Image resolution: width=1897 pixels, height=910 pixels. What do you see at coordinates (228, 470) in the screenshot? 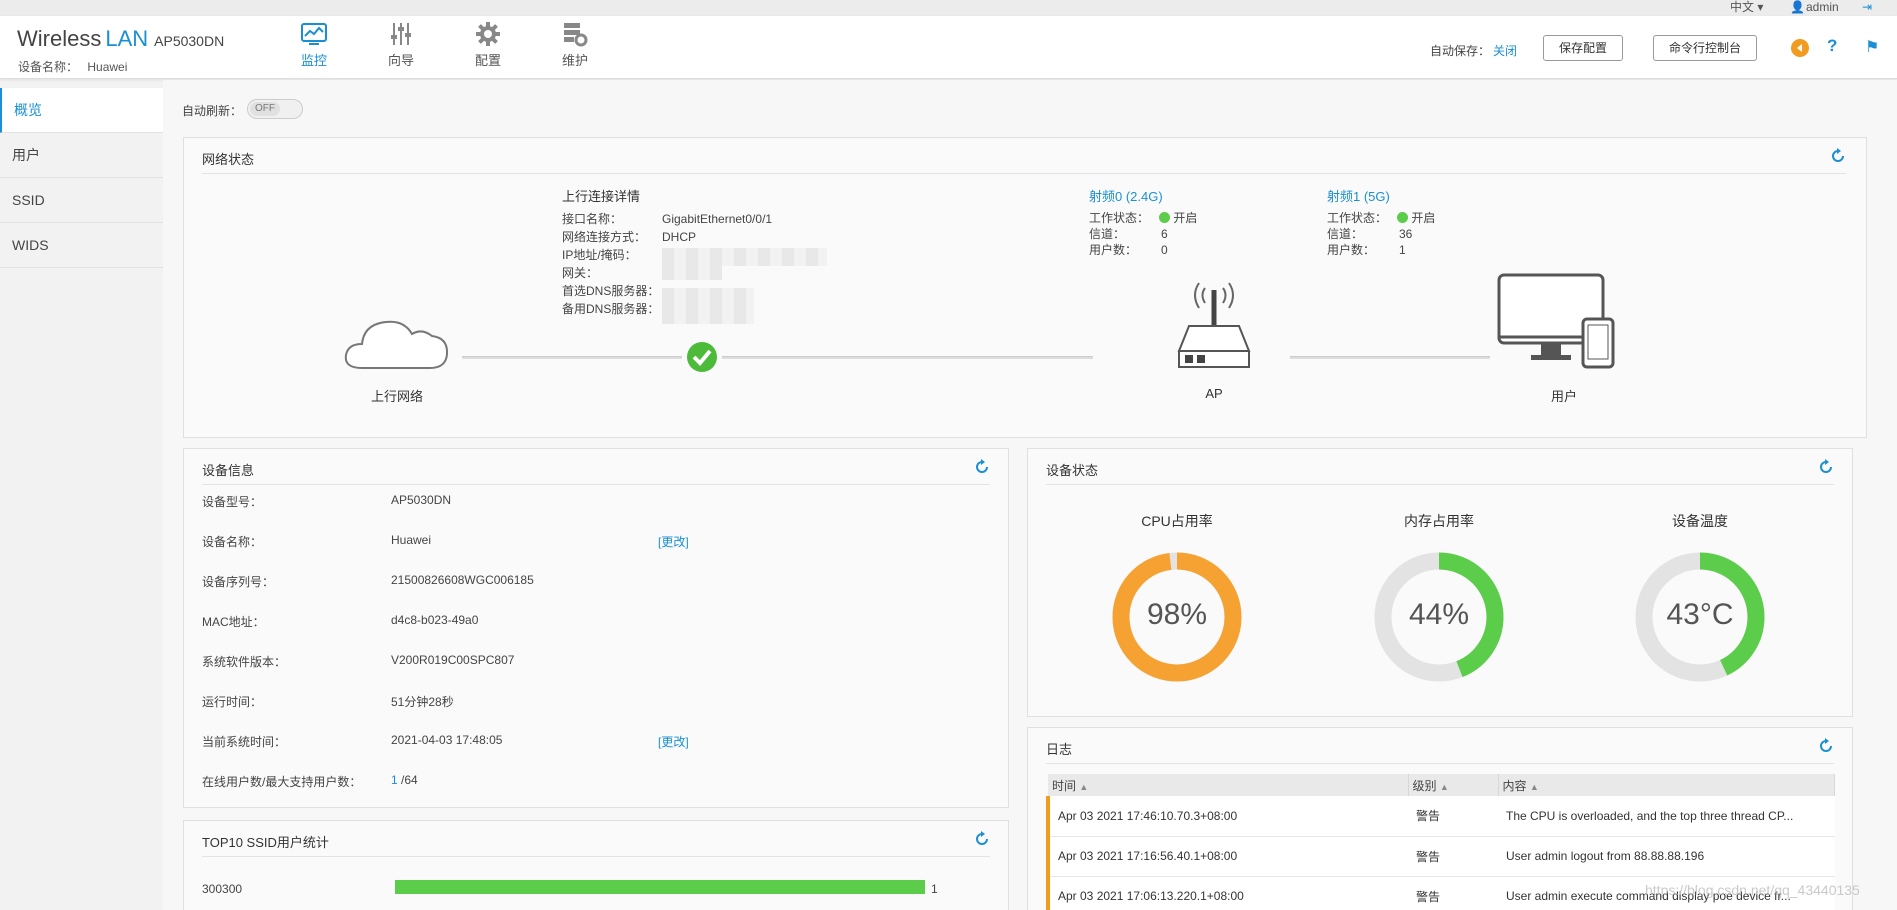
I see `device-info-title: 设备信息` at bounding box center [228, 470].